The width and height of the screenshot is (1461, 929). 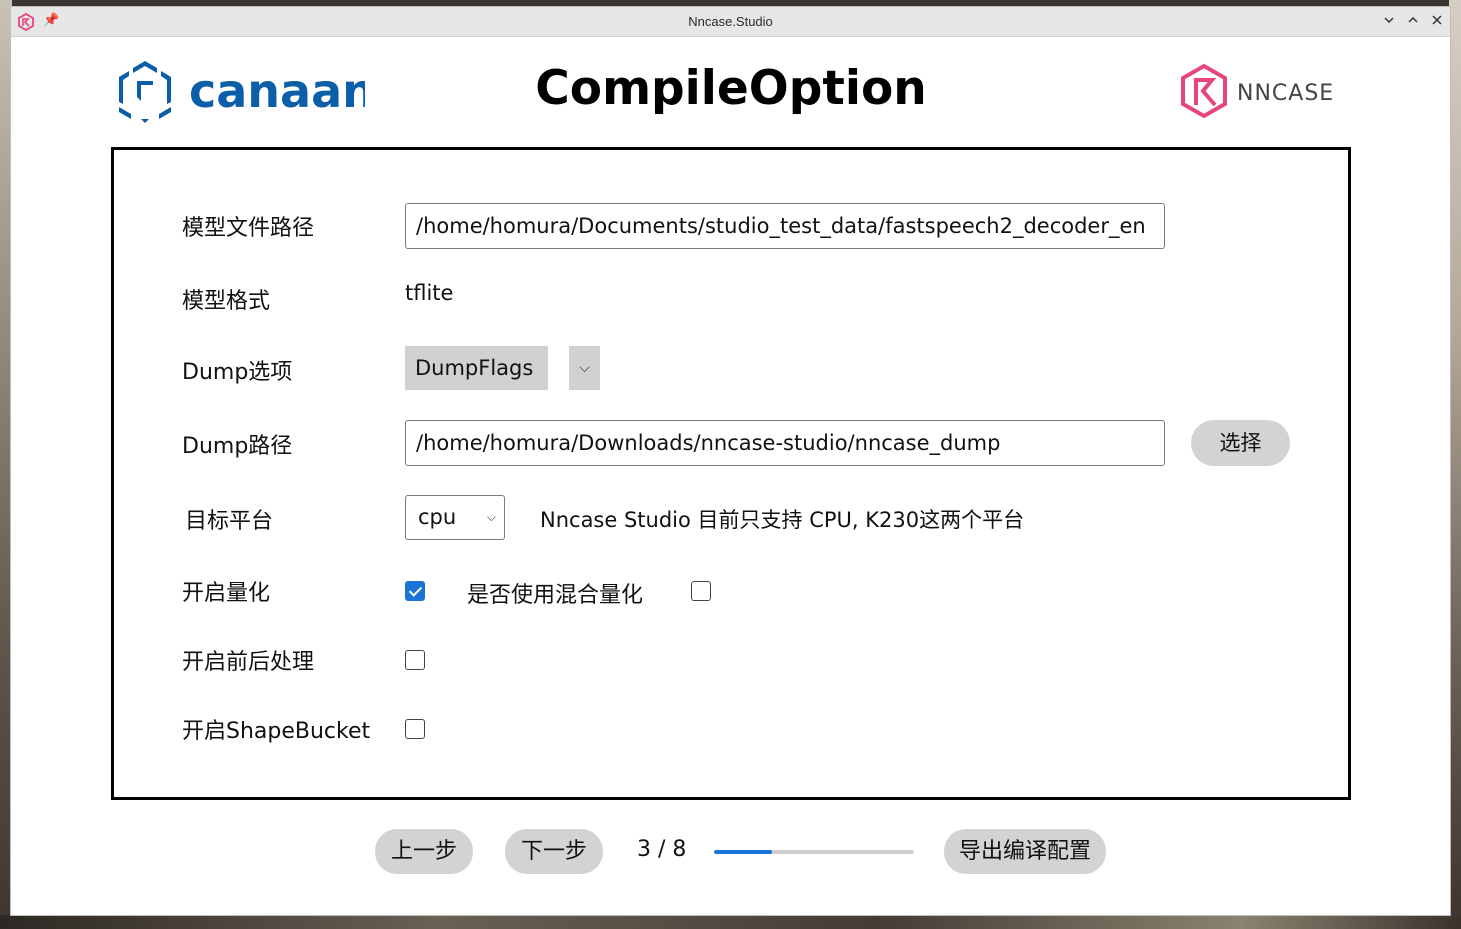 What do you see at coordinates (701, 591) in the screenshot?
I see `mixed-quant-checkbox` at bounding box center [701, 591].